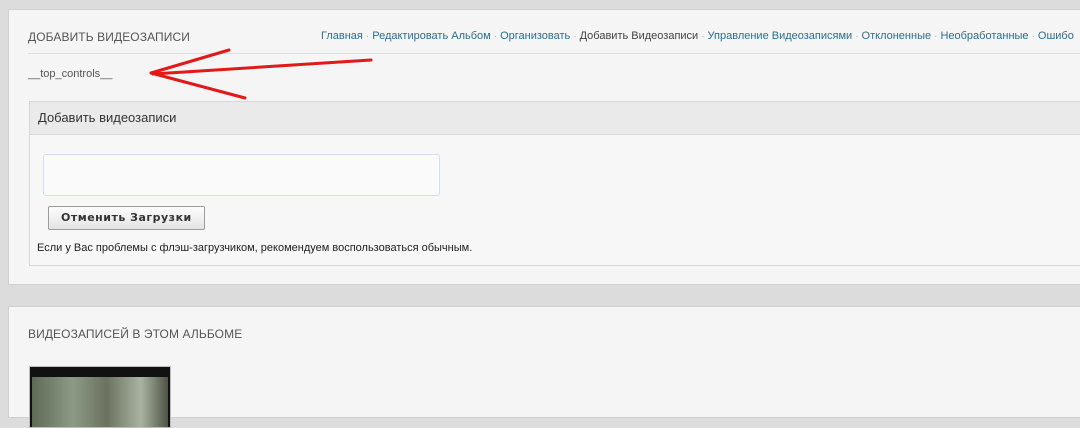 The height and width of the screenshot is (428, 1080). Describe the element at coordinates (780, 36) in the screenshot. I see `nav-manage-videos-link: Управление Видеозаписями` at that location.